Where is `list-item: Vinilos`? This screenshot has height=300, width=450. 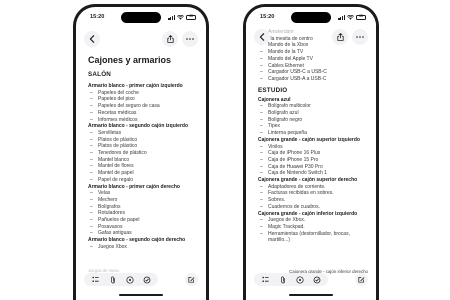
list-item: Vinilos is located at coordinates (314, 147).